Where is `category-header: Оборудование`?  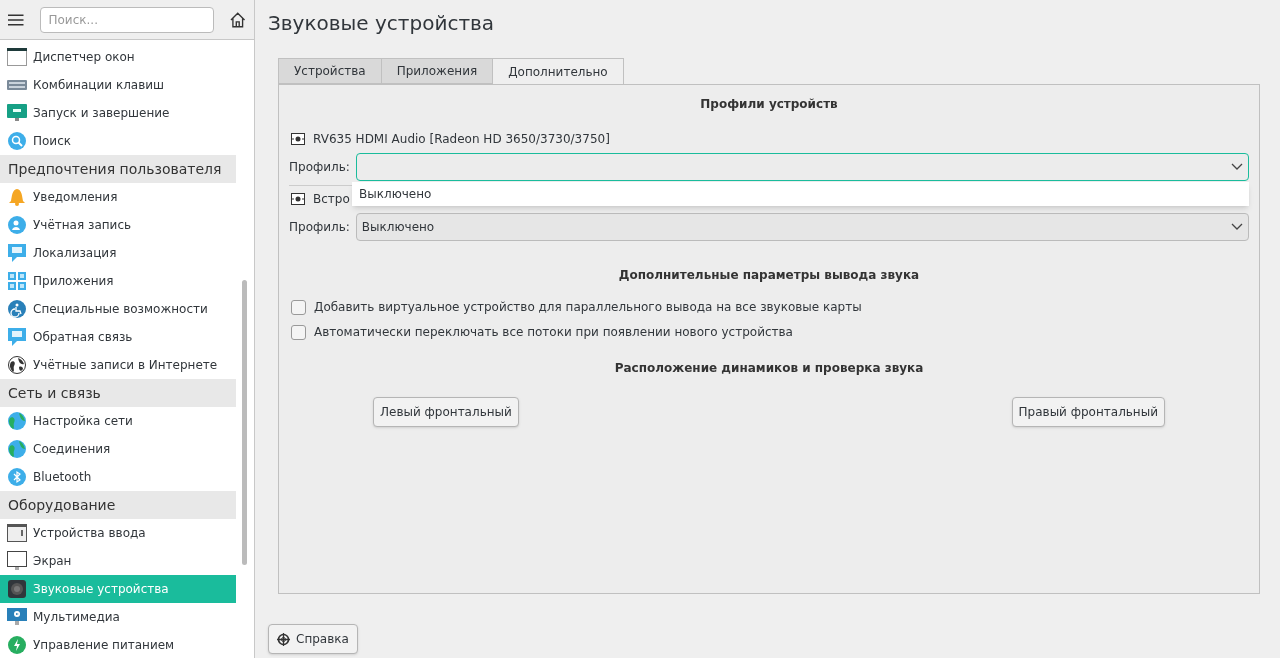
category-header: Оборудование is located at coordinates (118, 505).